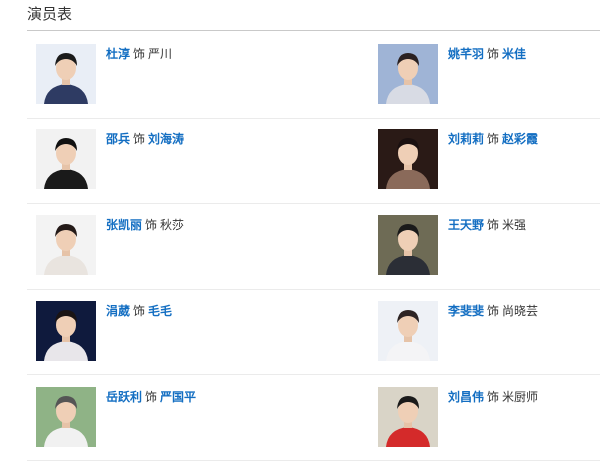 The image size is (600, 471). I want to click on actor-name-link: 涓葳, so click(118, 311).